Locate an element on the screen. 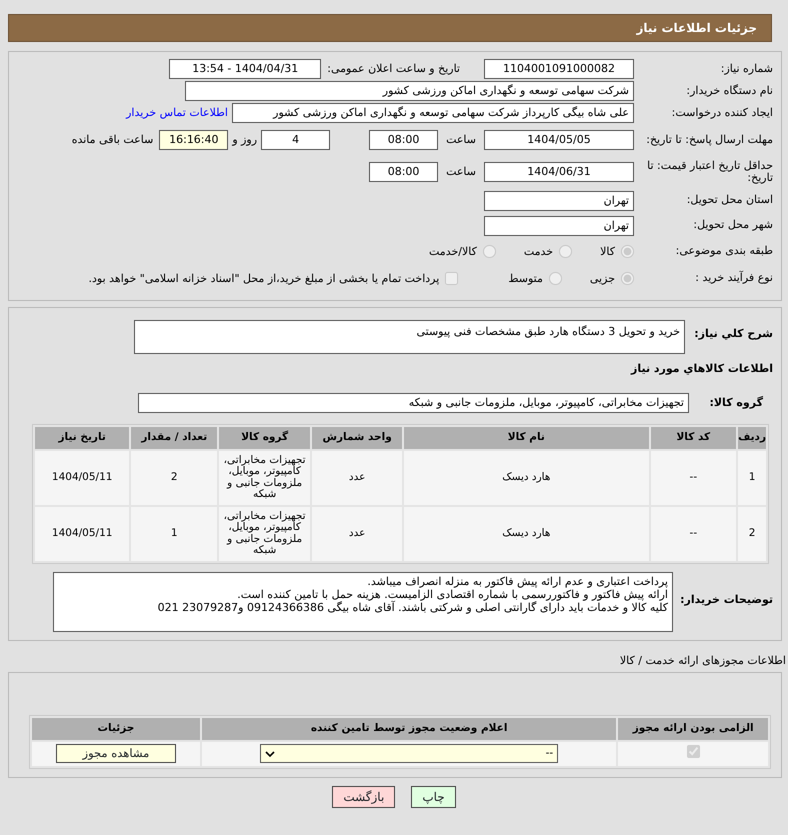 The width and height of the screenshot is (788, 835). text-field: 16:16:40 is located at coordinates (193, 140).